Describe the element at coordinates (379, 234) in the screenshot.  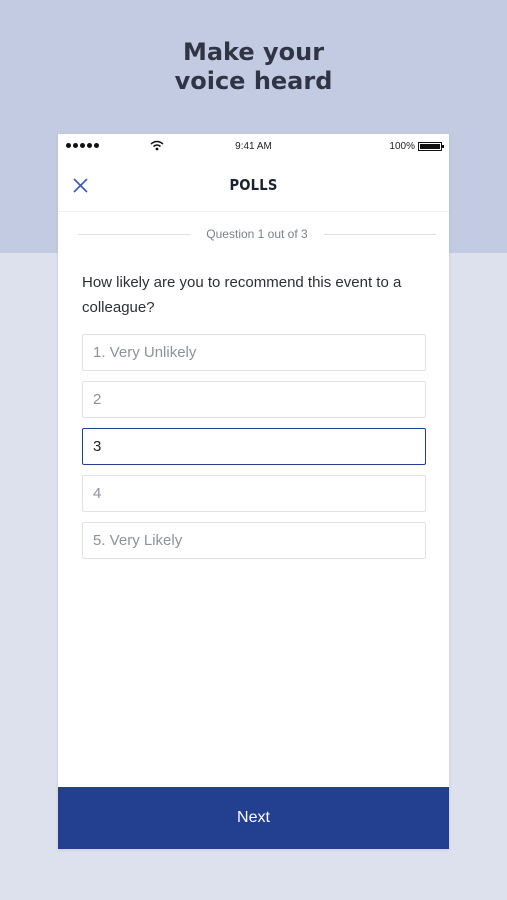
I see `divider-right` at that location.